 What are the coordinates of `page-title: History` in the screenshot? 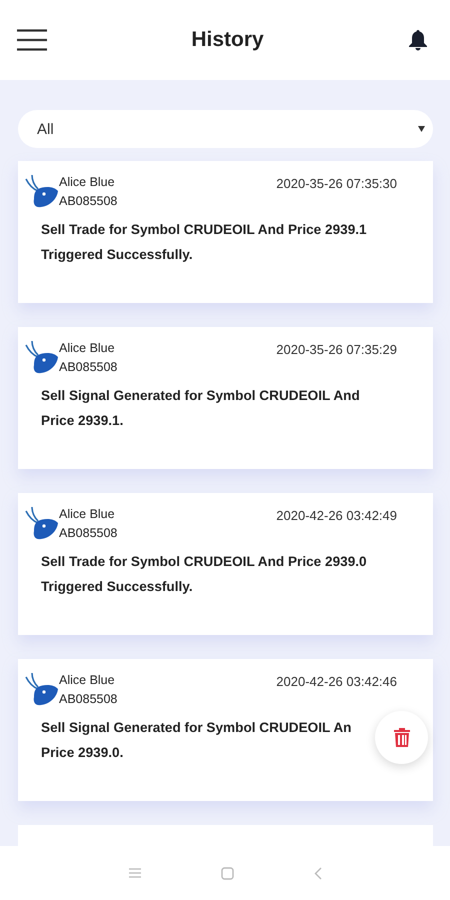 It's located at (227, 40).